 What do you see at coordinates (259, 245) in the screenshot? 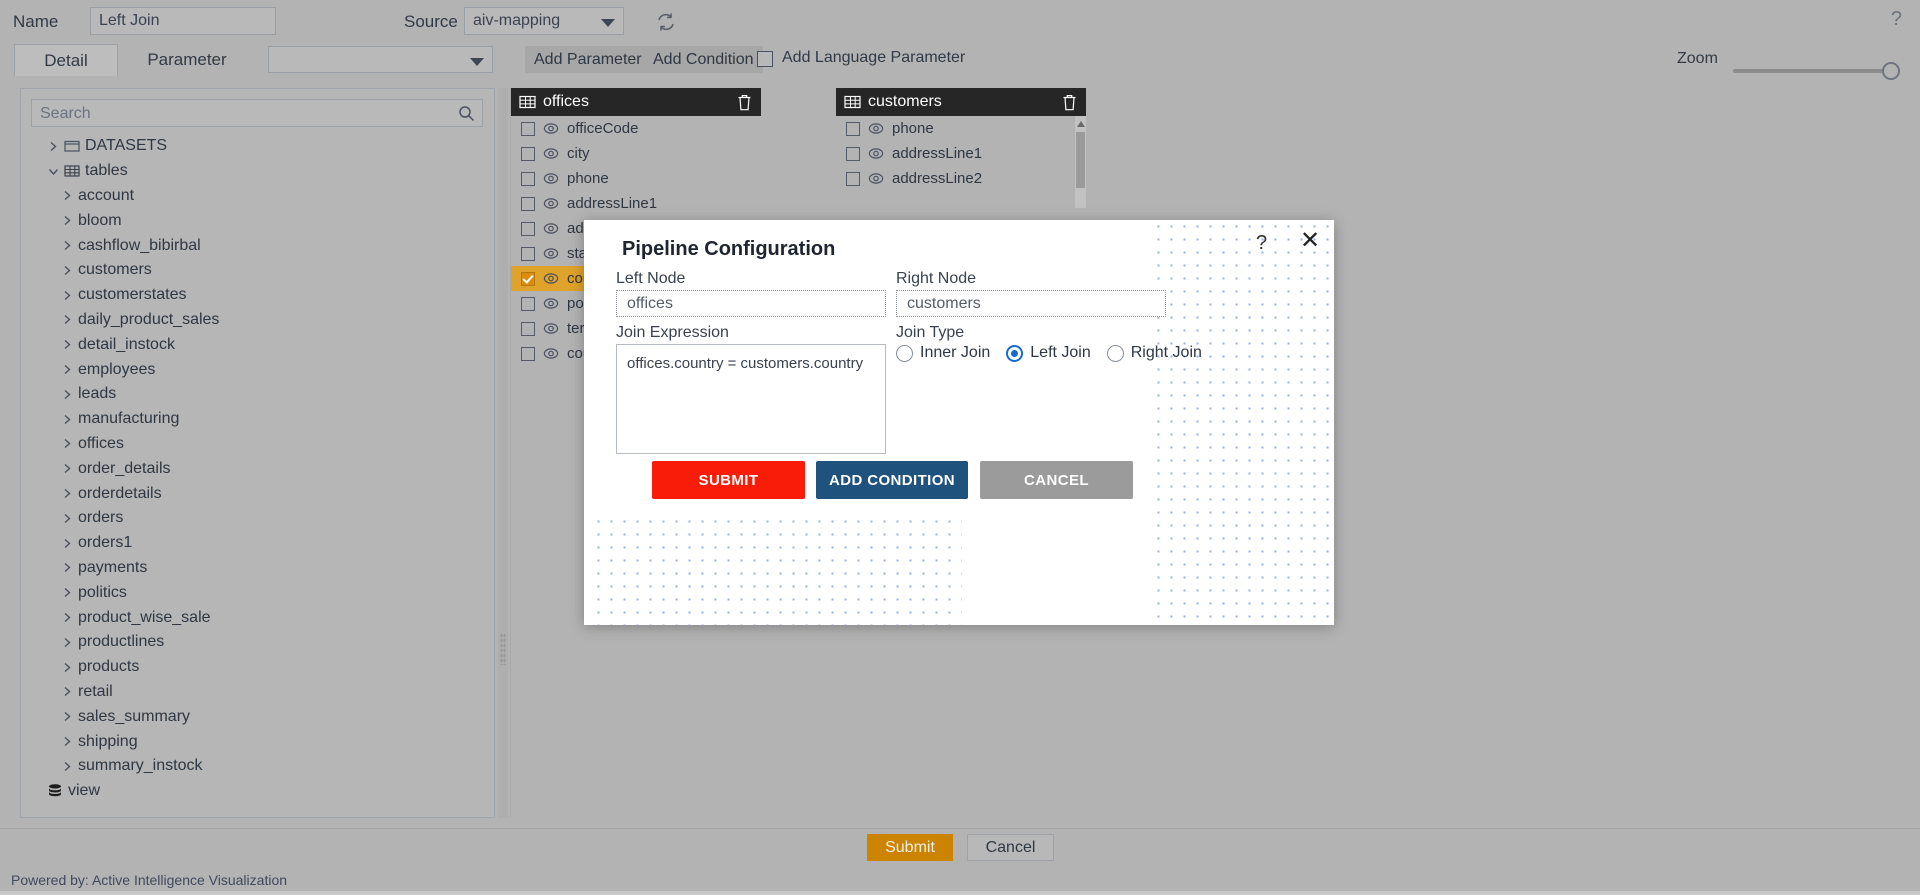
I see `tree-item-cashflow_bibirbal: cashflow_bibirbal` at bounding box center [259, 245].